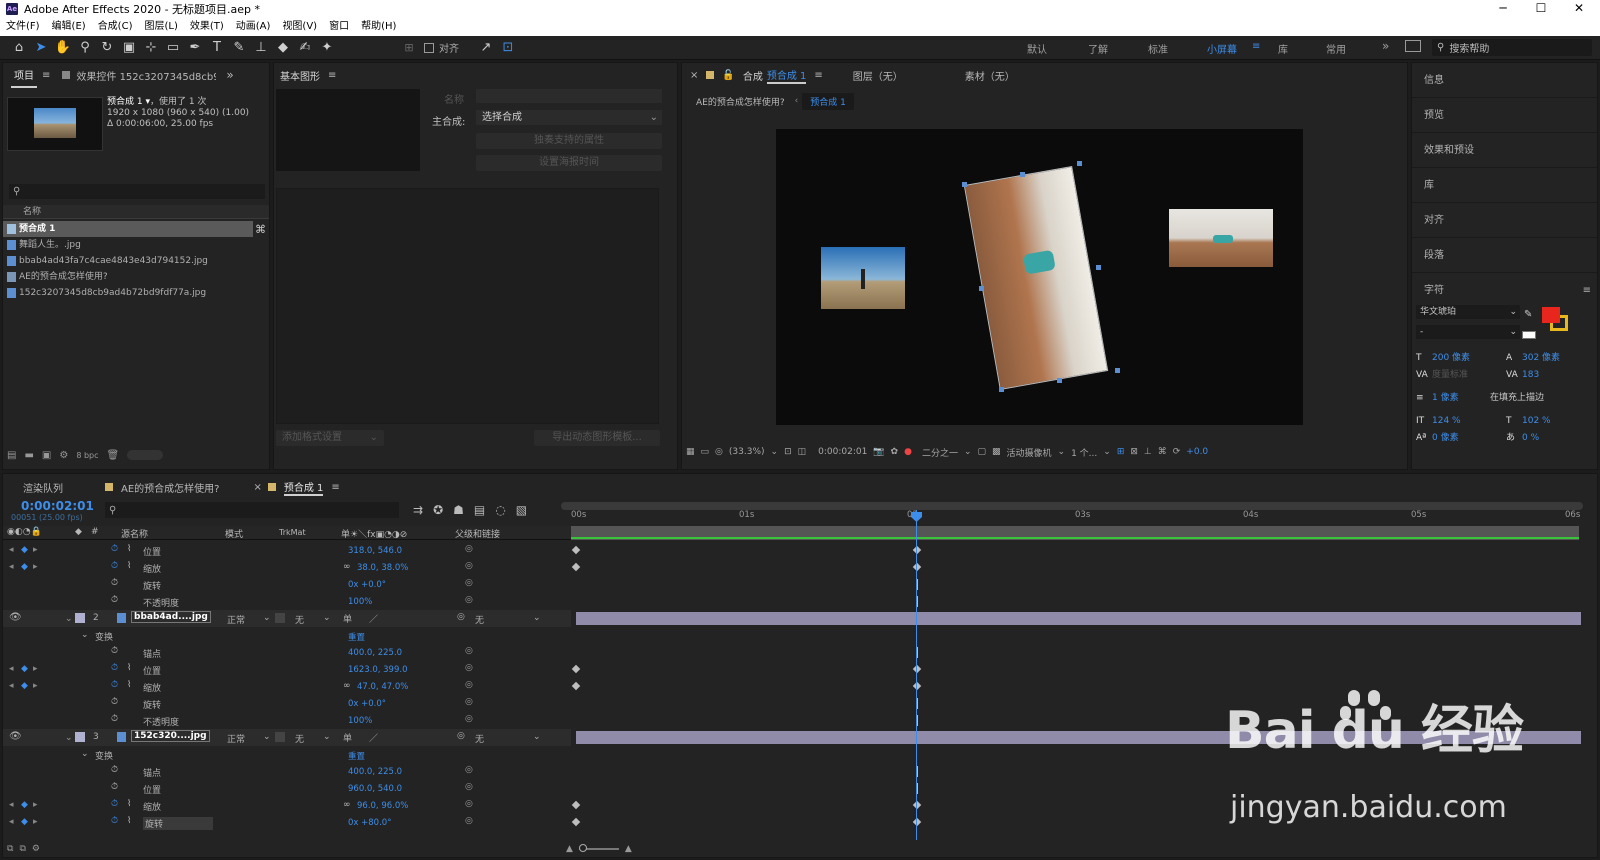  Describe the element at coordinates (23, 27) in the screenshot. I see `menu-file: 文件(F)` at that location.